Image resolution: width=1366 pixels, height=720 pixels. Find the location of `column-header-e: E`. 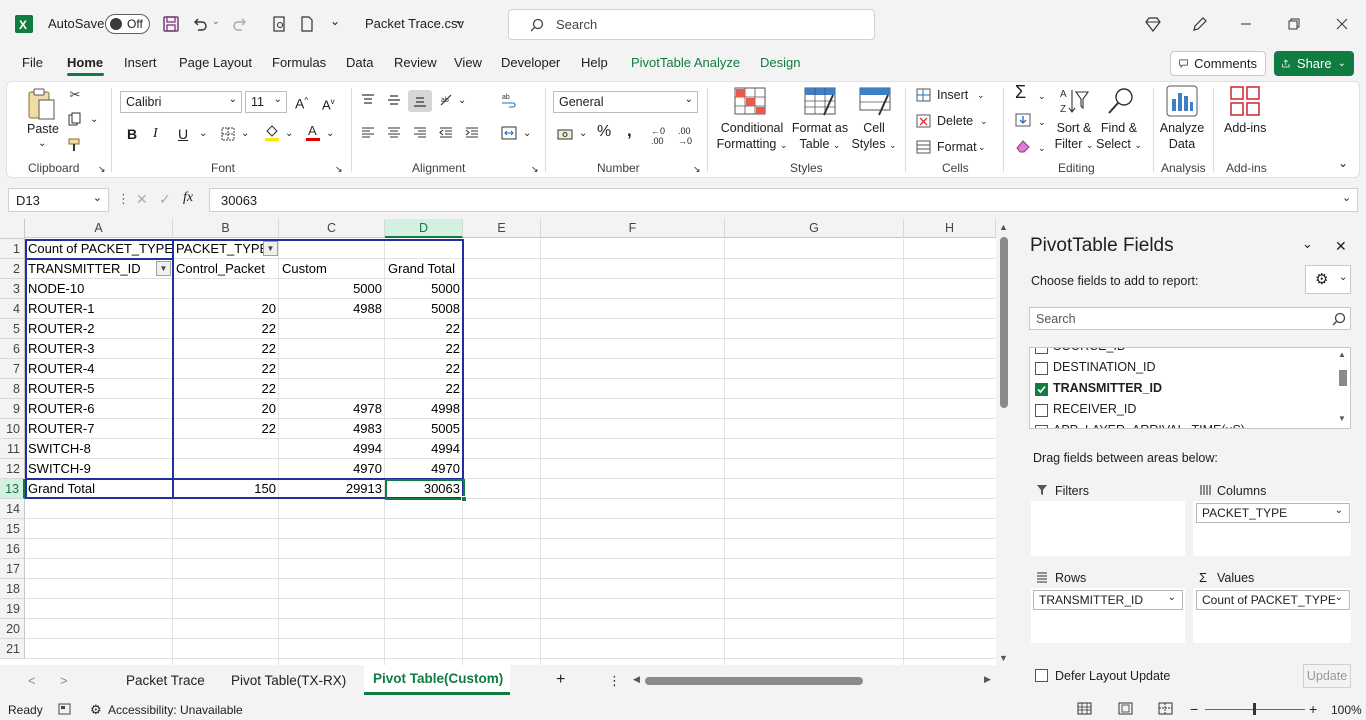

column-header-e: E is located at coordinates (502, 228).